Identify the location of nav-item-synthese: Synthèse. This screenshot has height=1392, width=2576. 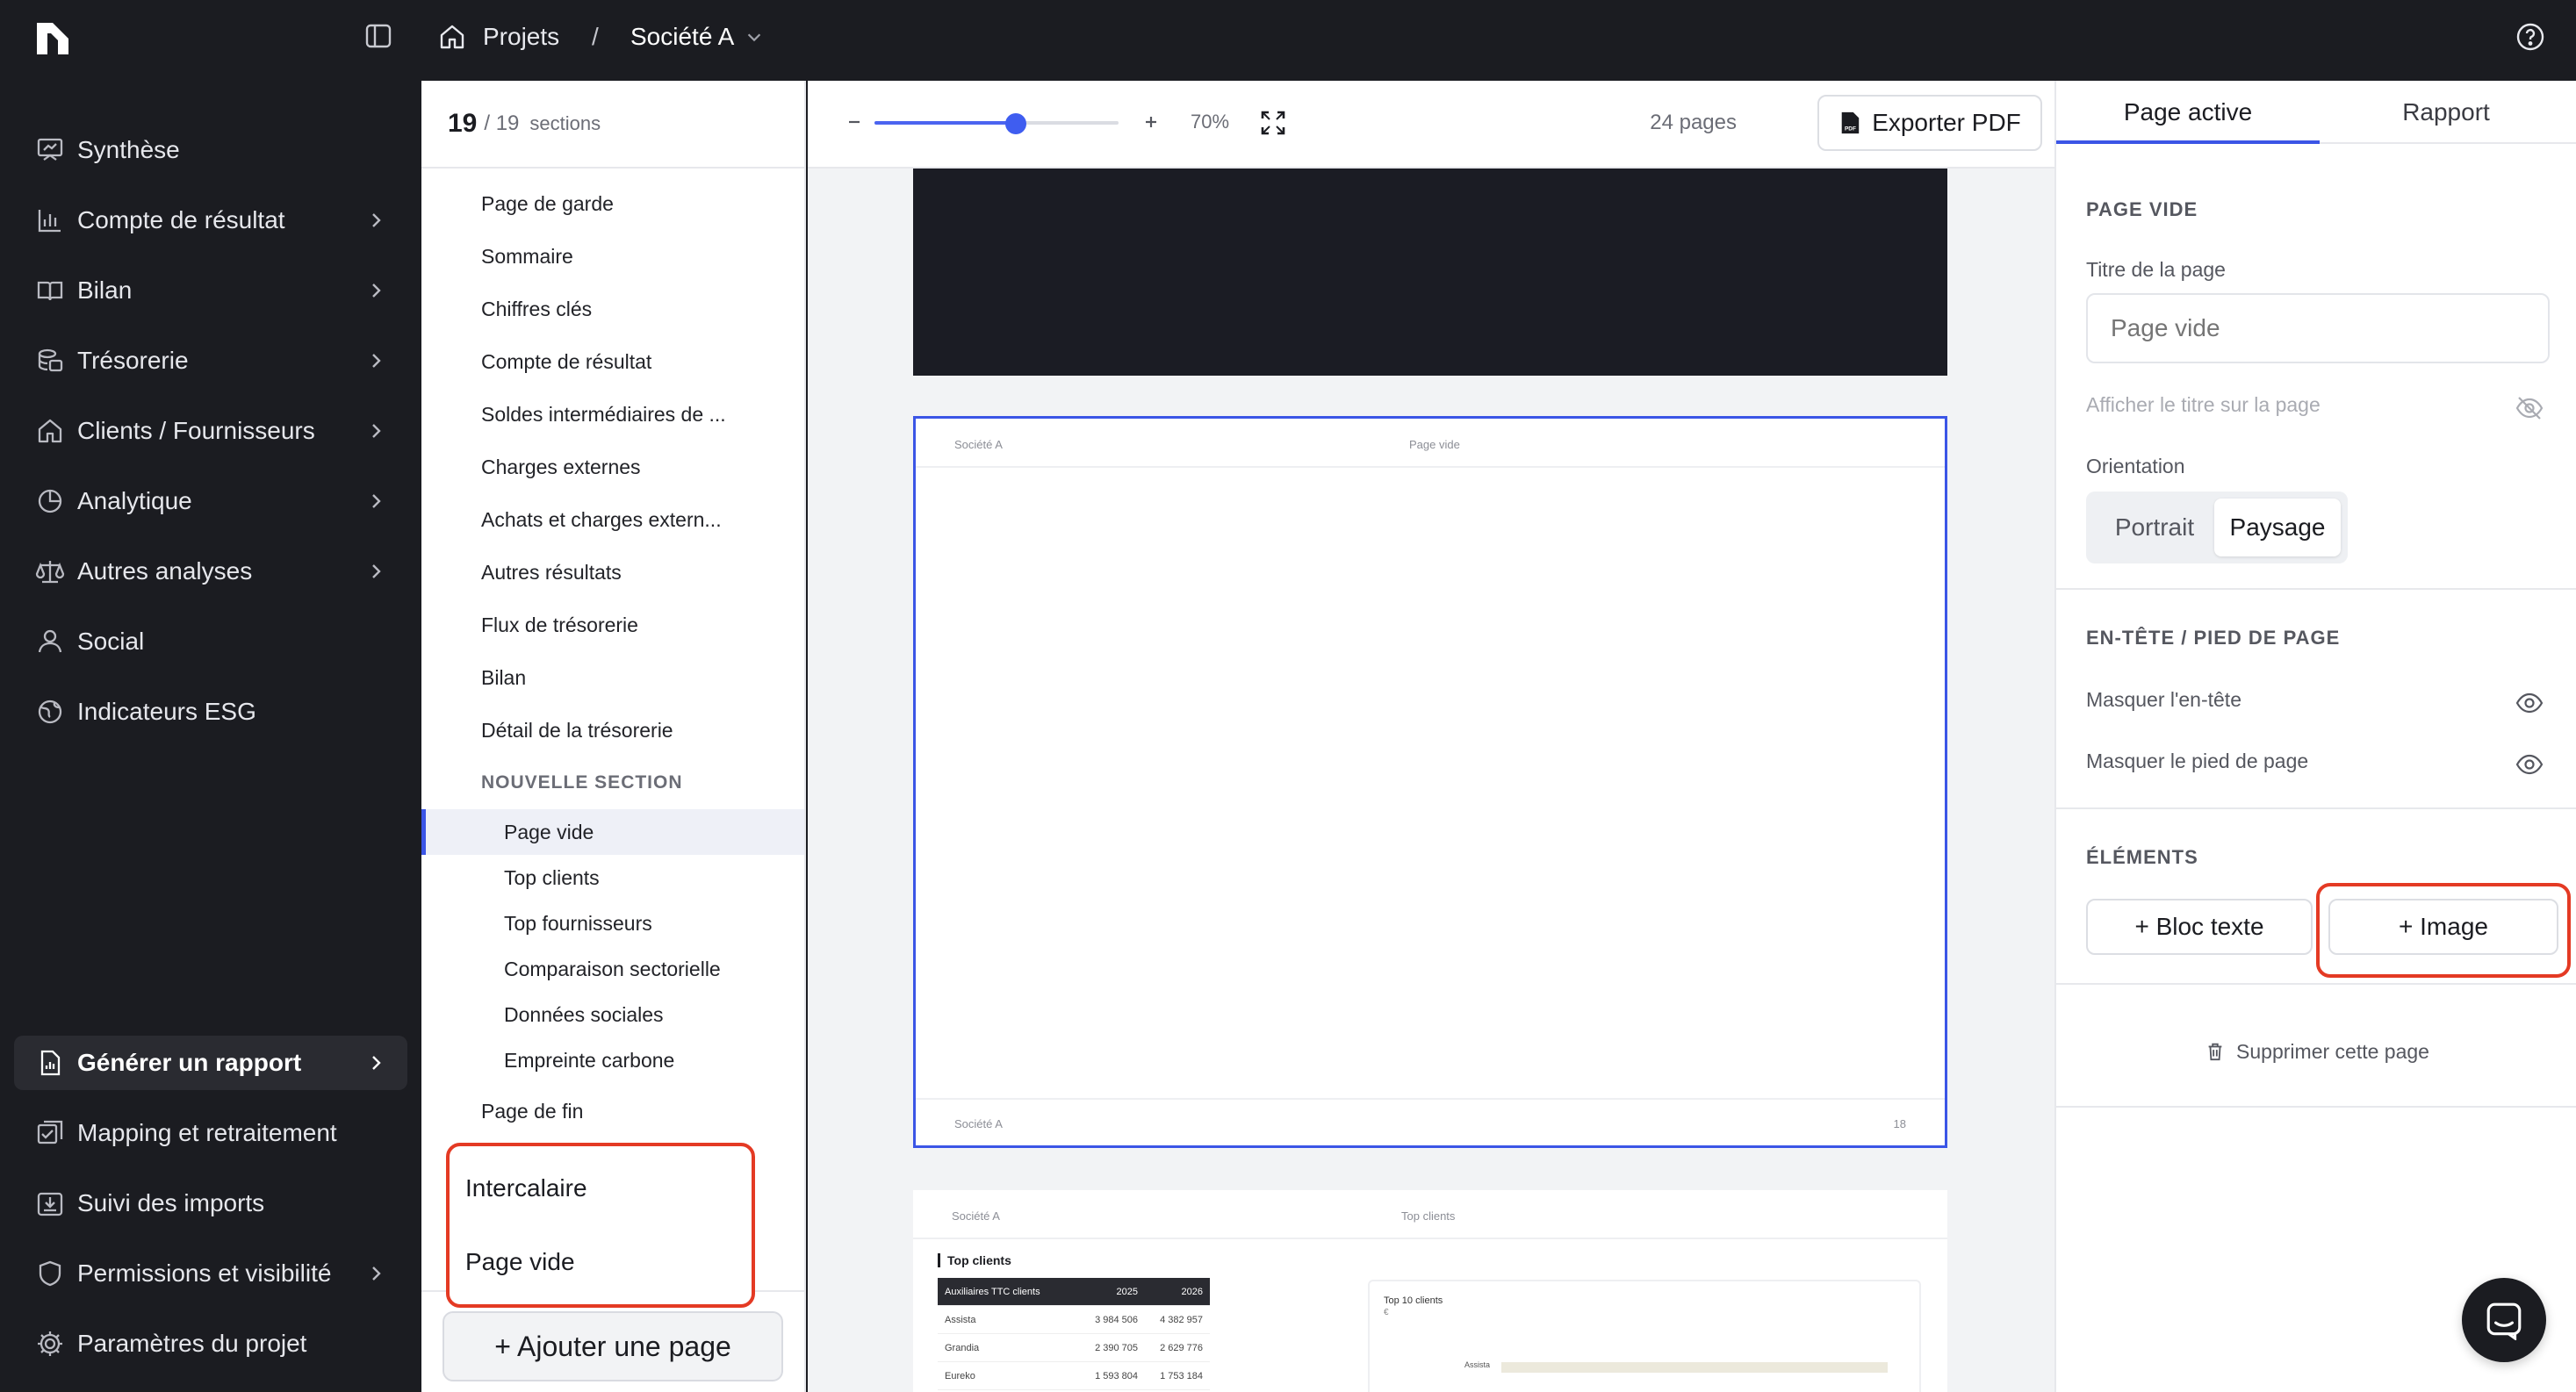
(210, 150).